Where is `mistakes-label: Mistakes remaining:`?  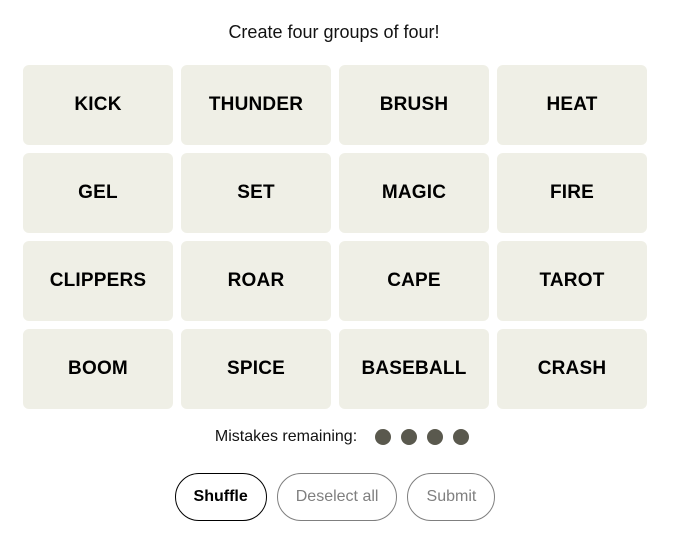 mistakes-label: Mistakes remaining: is located at coordinates (286, 436).